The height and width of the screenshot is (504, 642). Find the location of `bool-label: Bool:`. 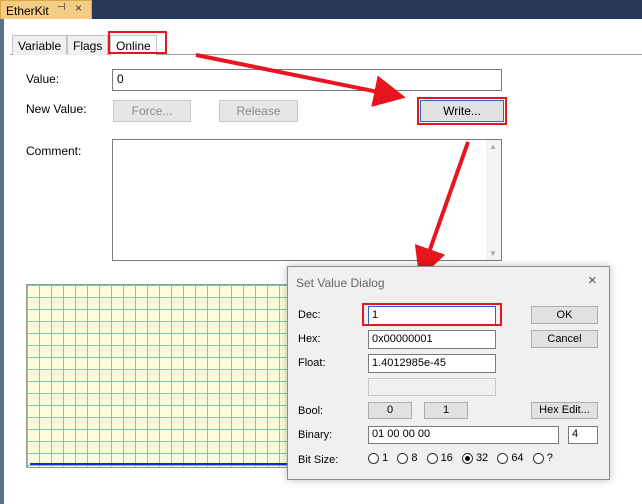

bool-label: Bool: is located at coordinates (311, 411).